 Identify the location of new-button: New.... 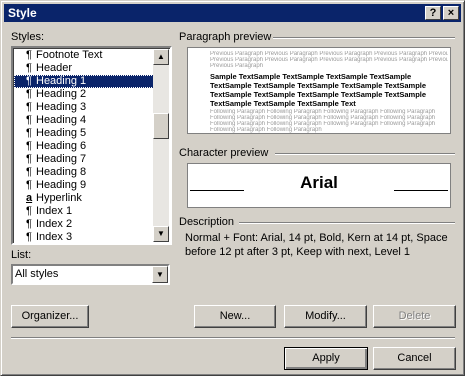
(235, 316).